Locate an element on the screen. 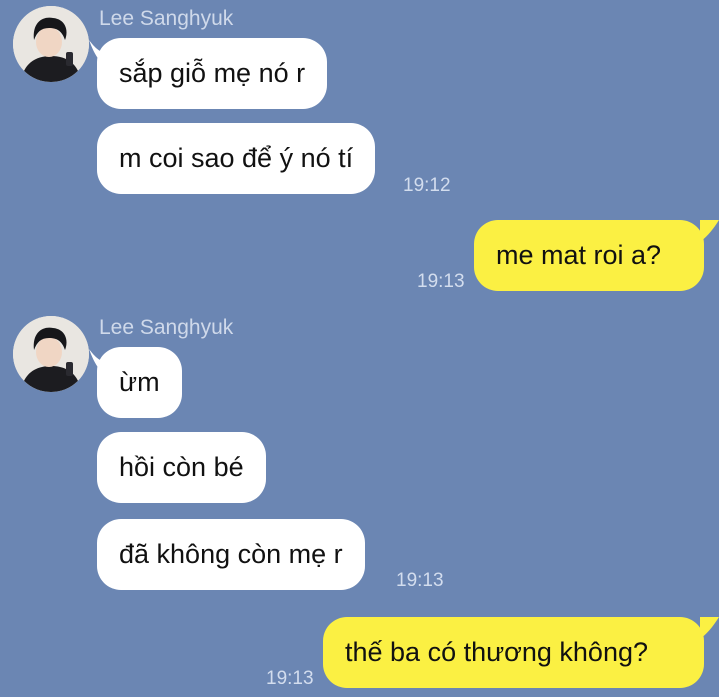 This screenshot has height=697, width=719. message-bubble: sắp giỗ mẹ nó r is located at coordinates (212, 73).